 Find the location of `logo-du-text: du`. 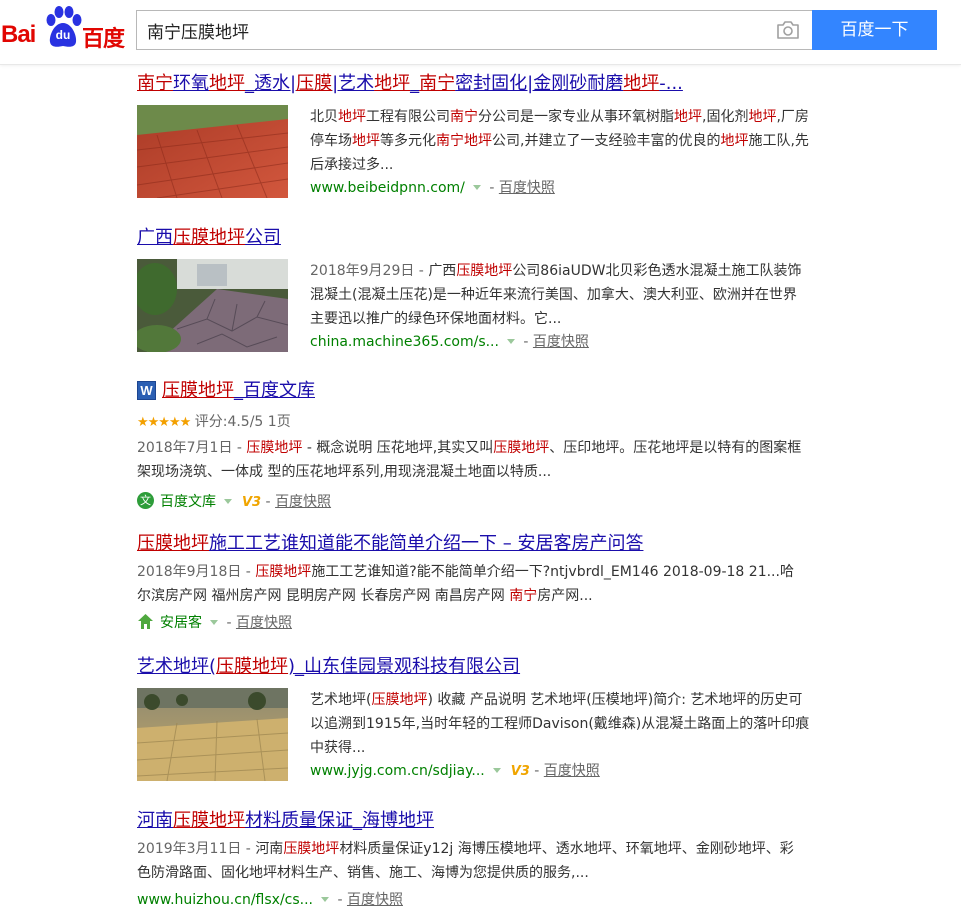

logo-du-text: du is located at coordinates (63, 35).